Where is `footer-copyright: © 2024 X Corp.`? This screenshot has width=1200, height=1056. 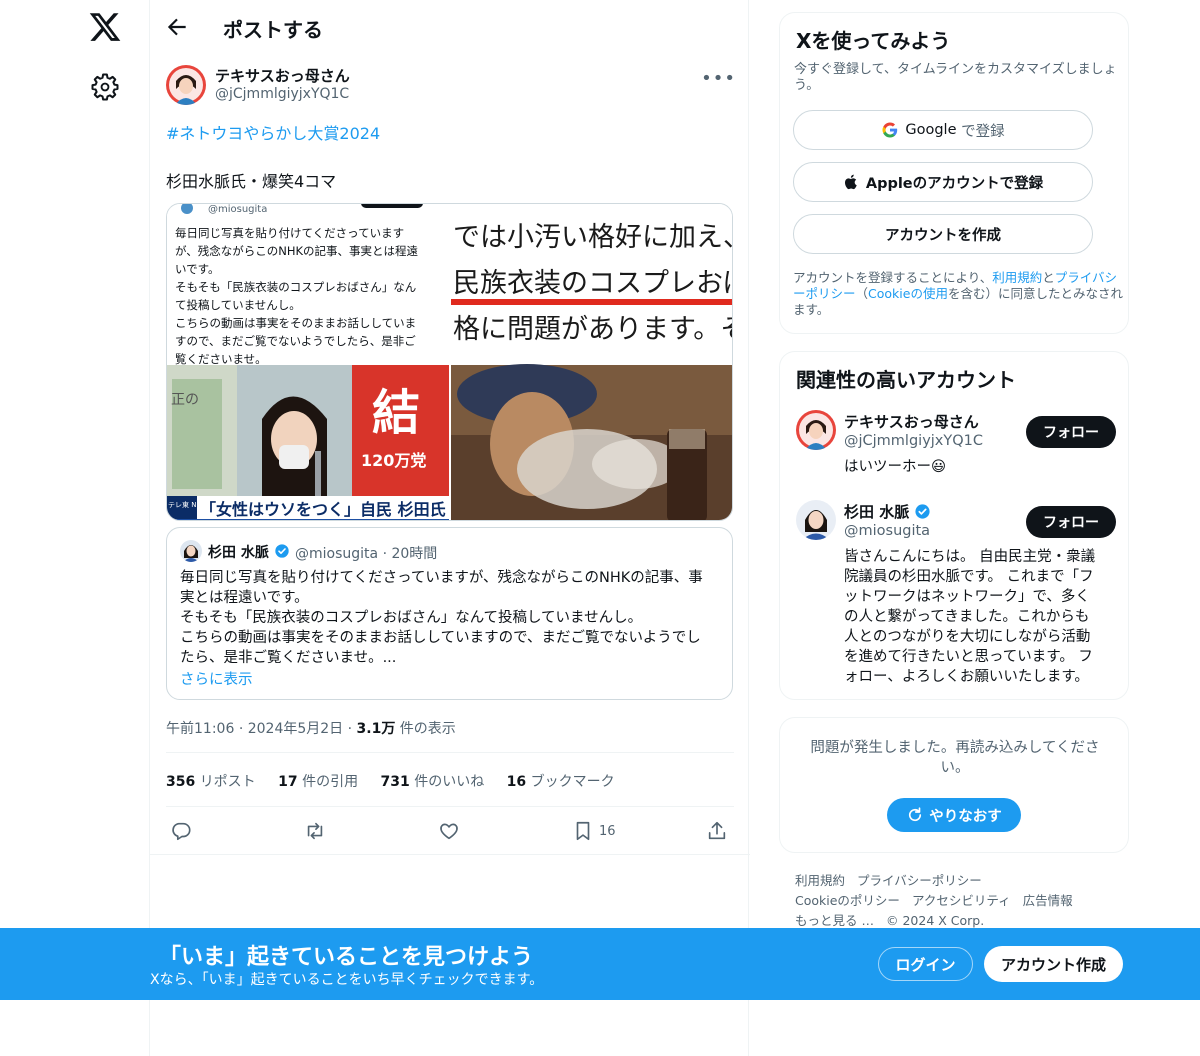 footer-copyright: © 2024 X Corp. is located at coordinates (935, 920).